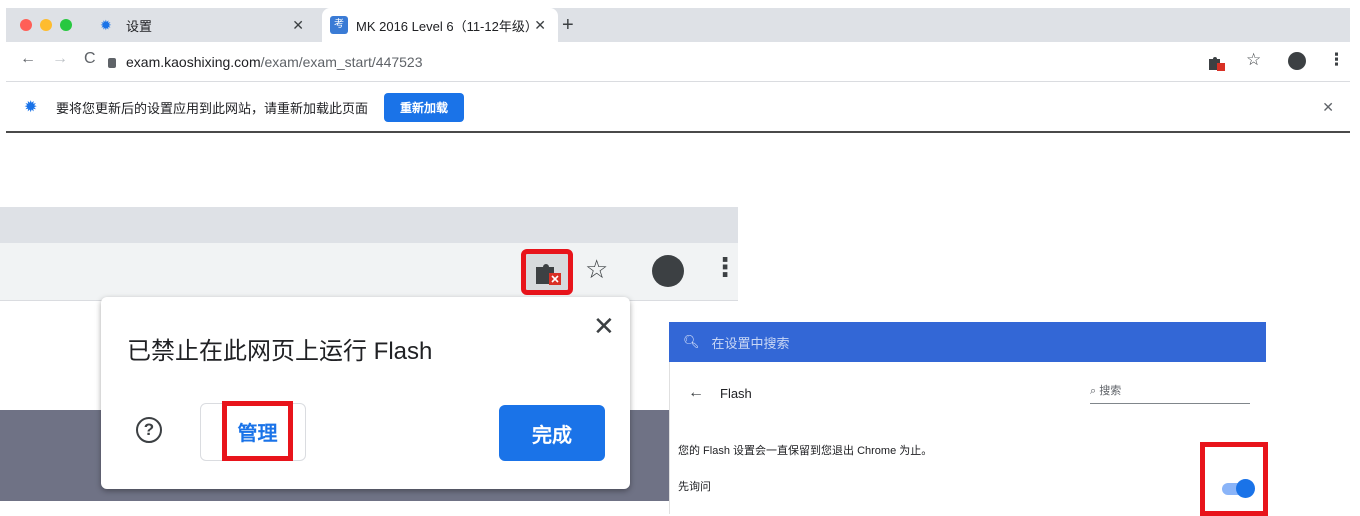 This screenshot has width=1360, height=516. What do you see at coordinates (1110, 391) in the screenshot?
I see `sub-search-placeholder: 搜索` at bounding box center [1110, 391].